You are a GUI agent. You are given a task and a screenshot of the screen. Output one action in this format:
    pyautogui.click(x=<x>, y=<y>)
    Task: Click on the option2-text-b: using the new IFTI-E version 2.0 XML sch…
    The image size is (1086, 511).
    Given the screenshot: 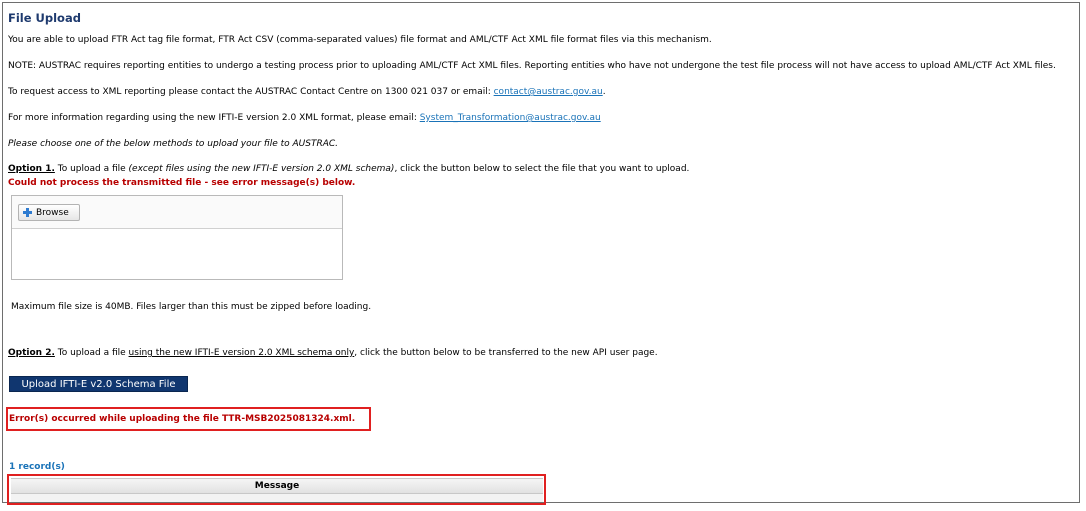 What is the action you would take?
    pyautogui.click(x=241, y=353)
    